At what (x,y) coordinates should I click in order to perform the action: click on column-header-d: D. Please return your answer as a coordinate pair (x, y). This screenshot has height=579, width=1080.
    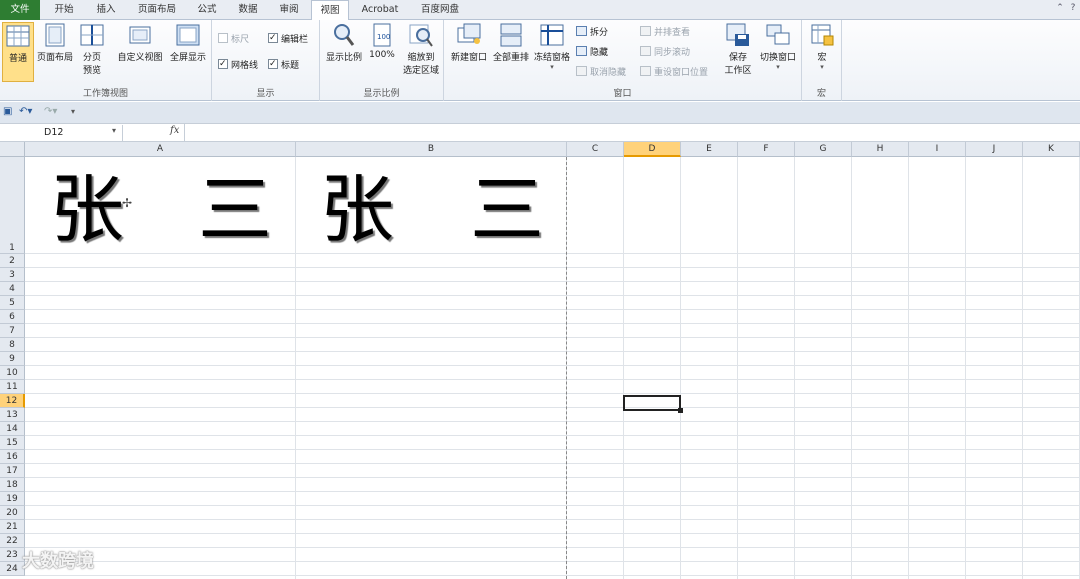
    Looking at the image, I should click on (652, 149).